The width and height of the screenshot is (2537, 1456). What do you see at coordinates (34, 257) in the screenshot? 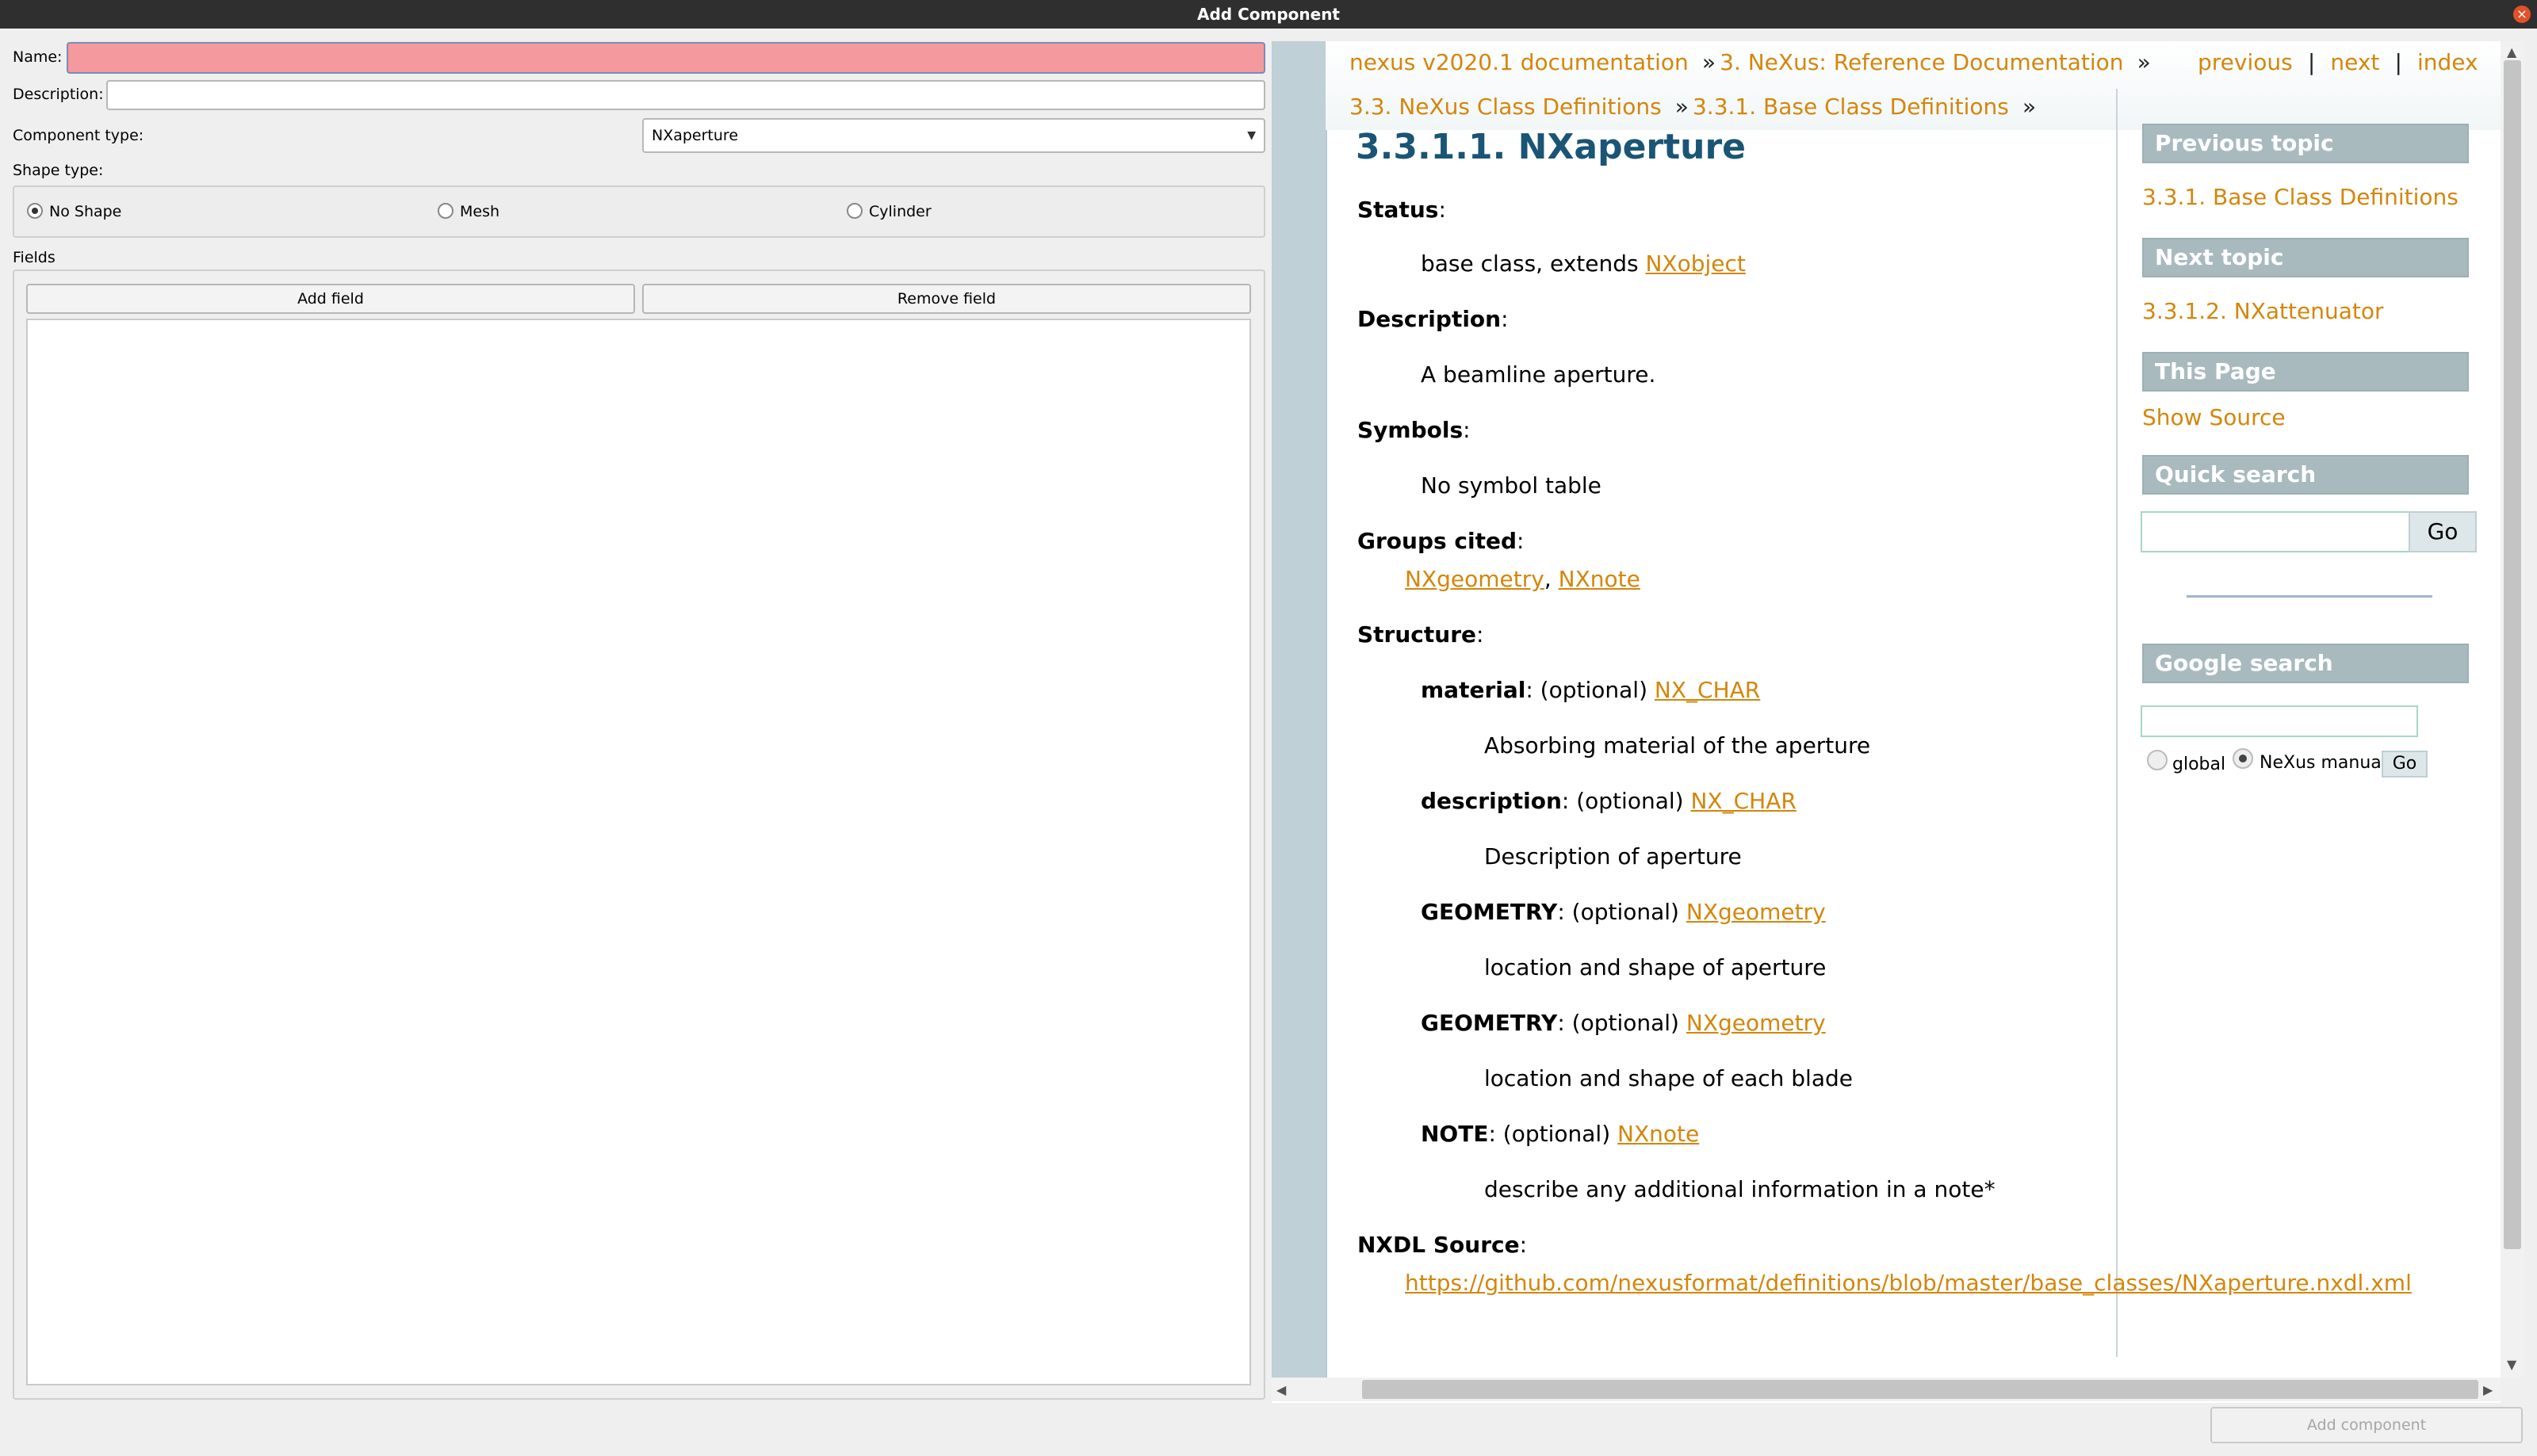
I see `fields-label: Fields` at bounding box center [34, 257].